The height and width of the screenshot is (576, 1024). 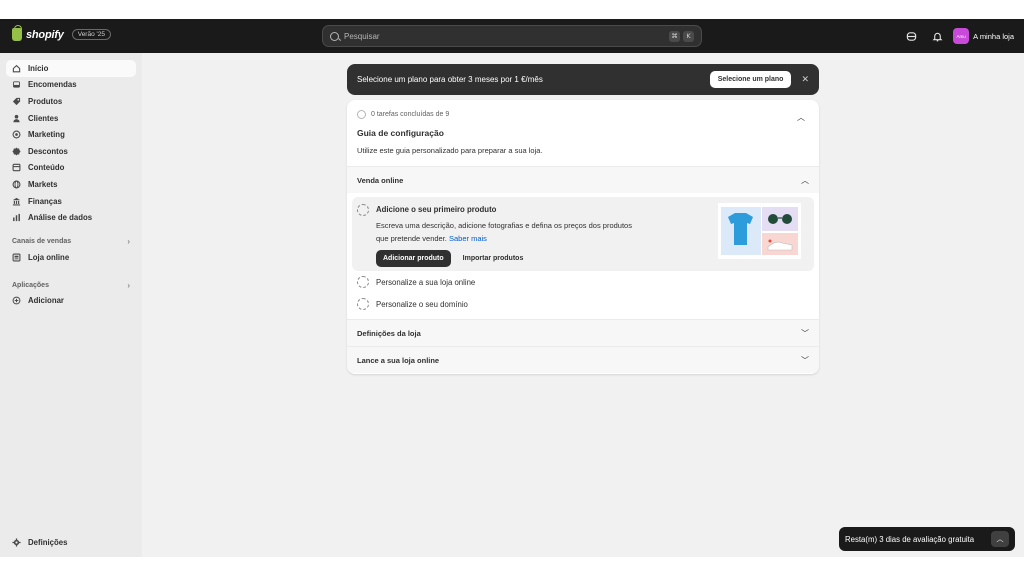 What do you see at coordinates (43, 118) in the screenshot?
I see `sidebar-item-label: Clientes` at bounding box center [43, 118].